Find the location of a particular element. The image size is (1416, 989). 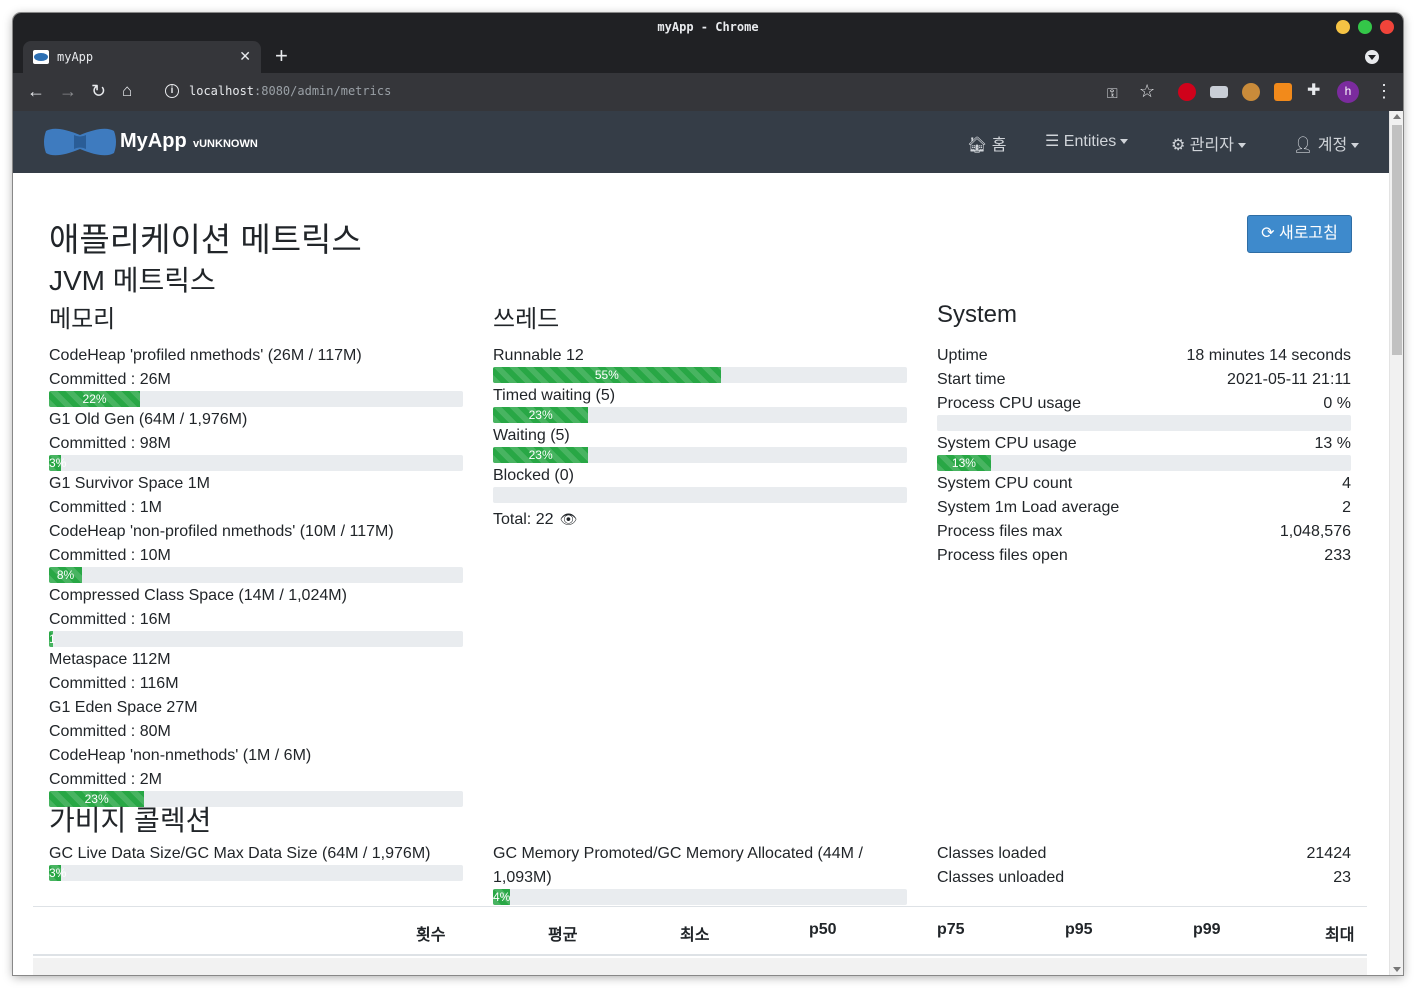

system-row-value: 0 % is located at coordinates (1337, 403).